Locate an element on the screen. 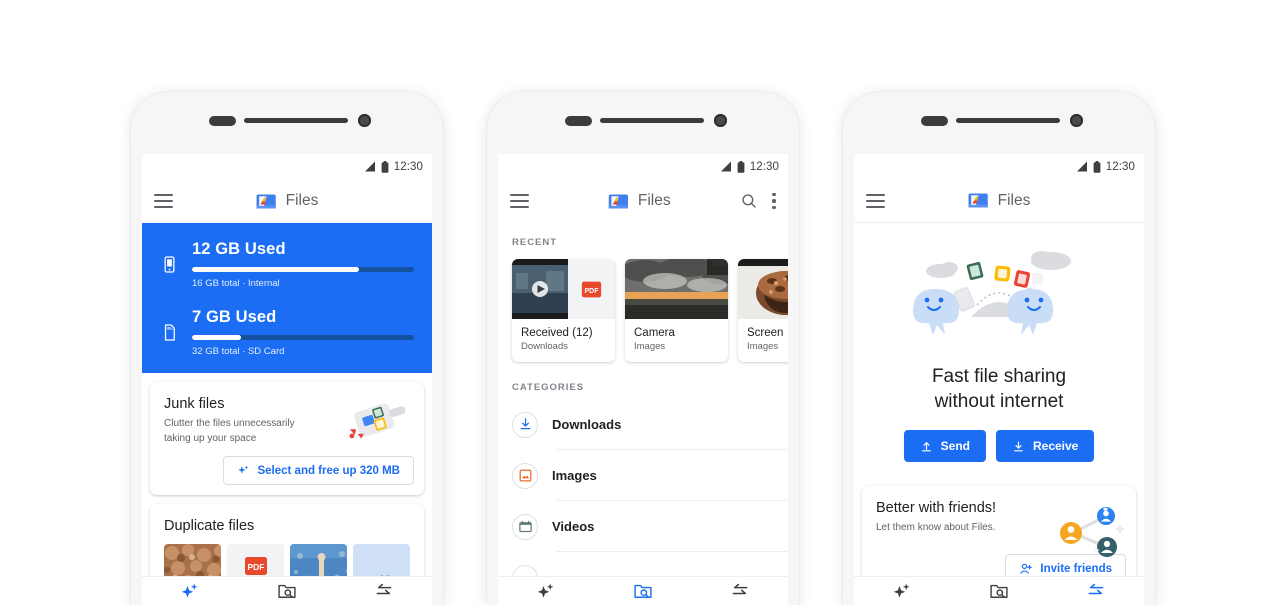 This screenshot has width=1280, height=605. share-action-buttons: Send Receive is located at coordinates (999, 446).